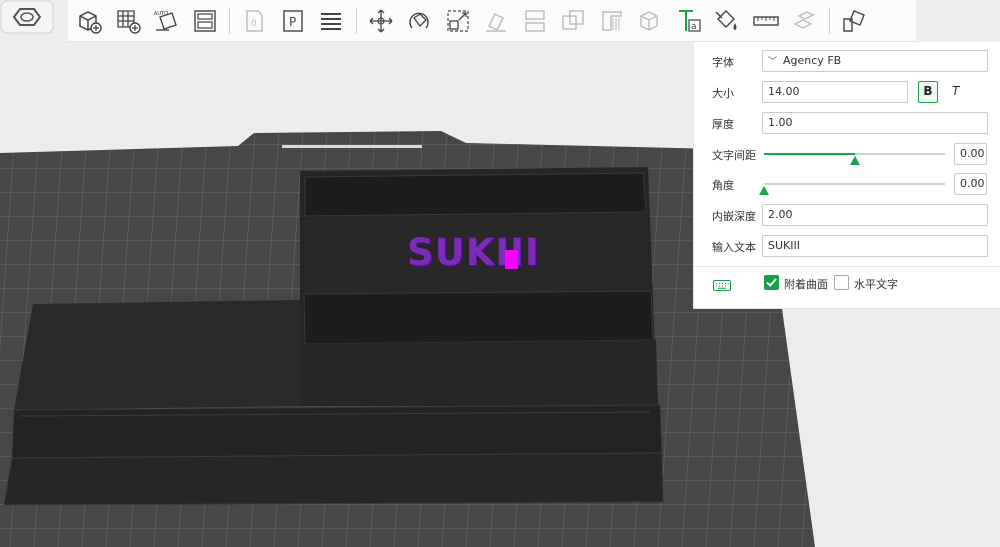 The height and width of the screenshot is (547, 1000). Describe the element at coordinates (780, 214) in the screenshot. I see `emboss-depth-value: 2.00` at that location.